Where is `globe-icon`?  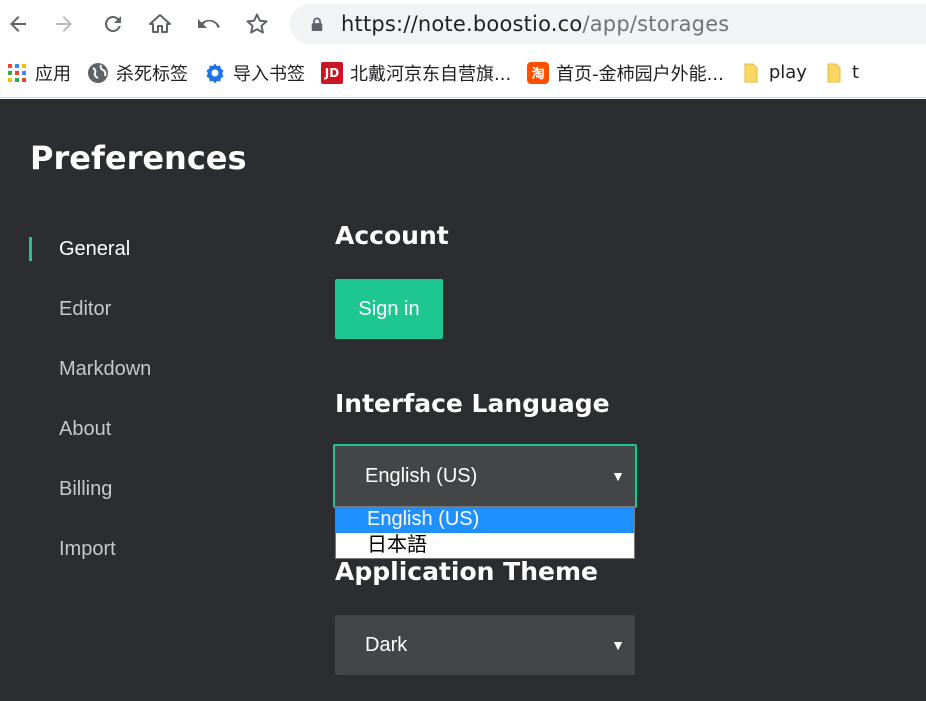 globe-icon is located at coordinates (98, 73).